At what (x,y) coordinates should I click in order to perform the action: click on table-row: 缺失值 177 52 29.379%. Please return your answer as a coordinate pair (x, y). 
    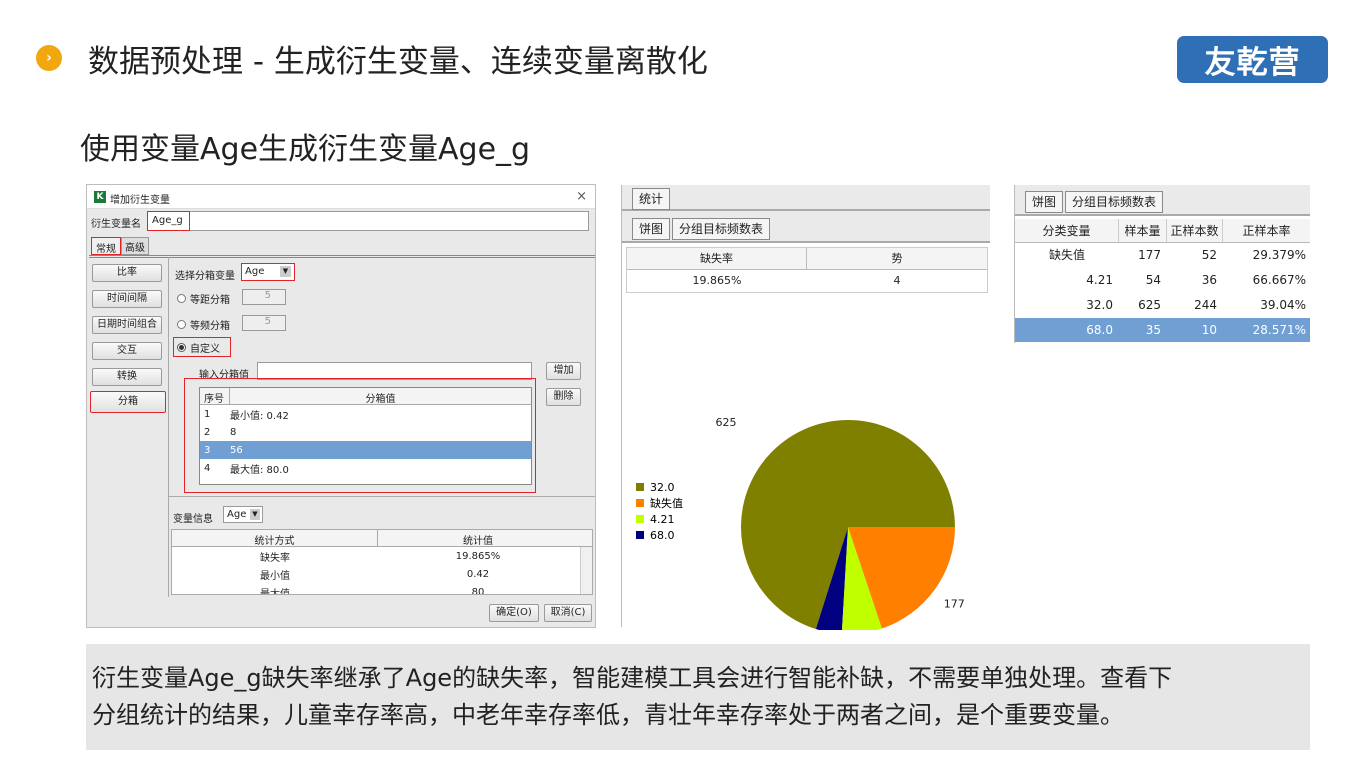
    Looking at the image, I should click on (1162, 255).